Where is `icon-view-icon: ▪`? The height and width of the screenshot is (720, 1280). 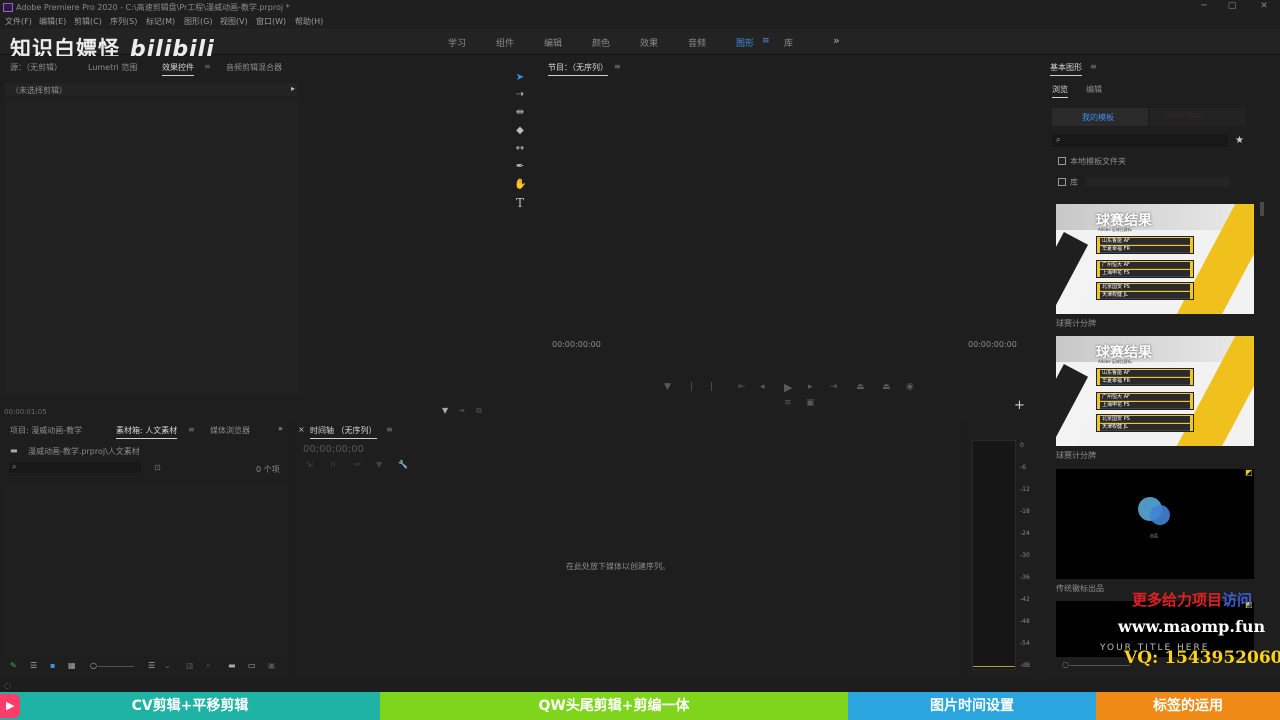
icon-view-icon: ▪ is located at coordinates (52, 665).